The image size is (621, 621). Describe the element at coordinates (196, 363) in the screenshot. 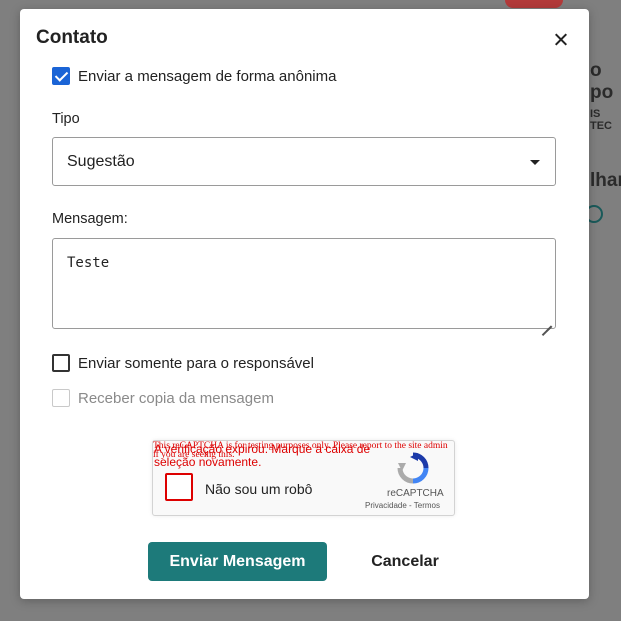

I see `only-responsible-label: Enviar somente para o responsável` at that location.